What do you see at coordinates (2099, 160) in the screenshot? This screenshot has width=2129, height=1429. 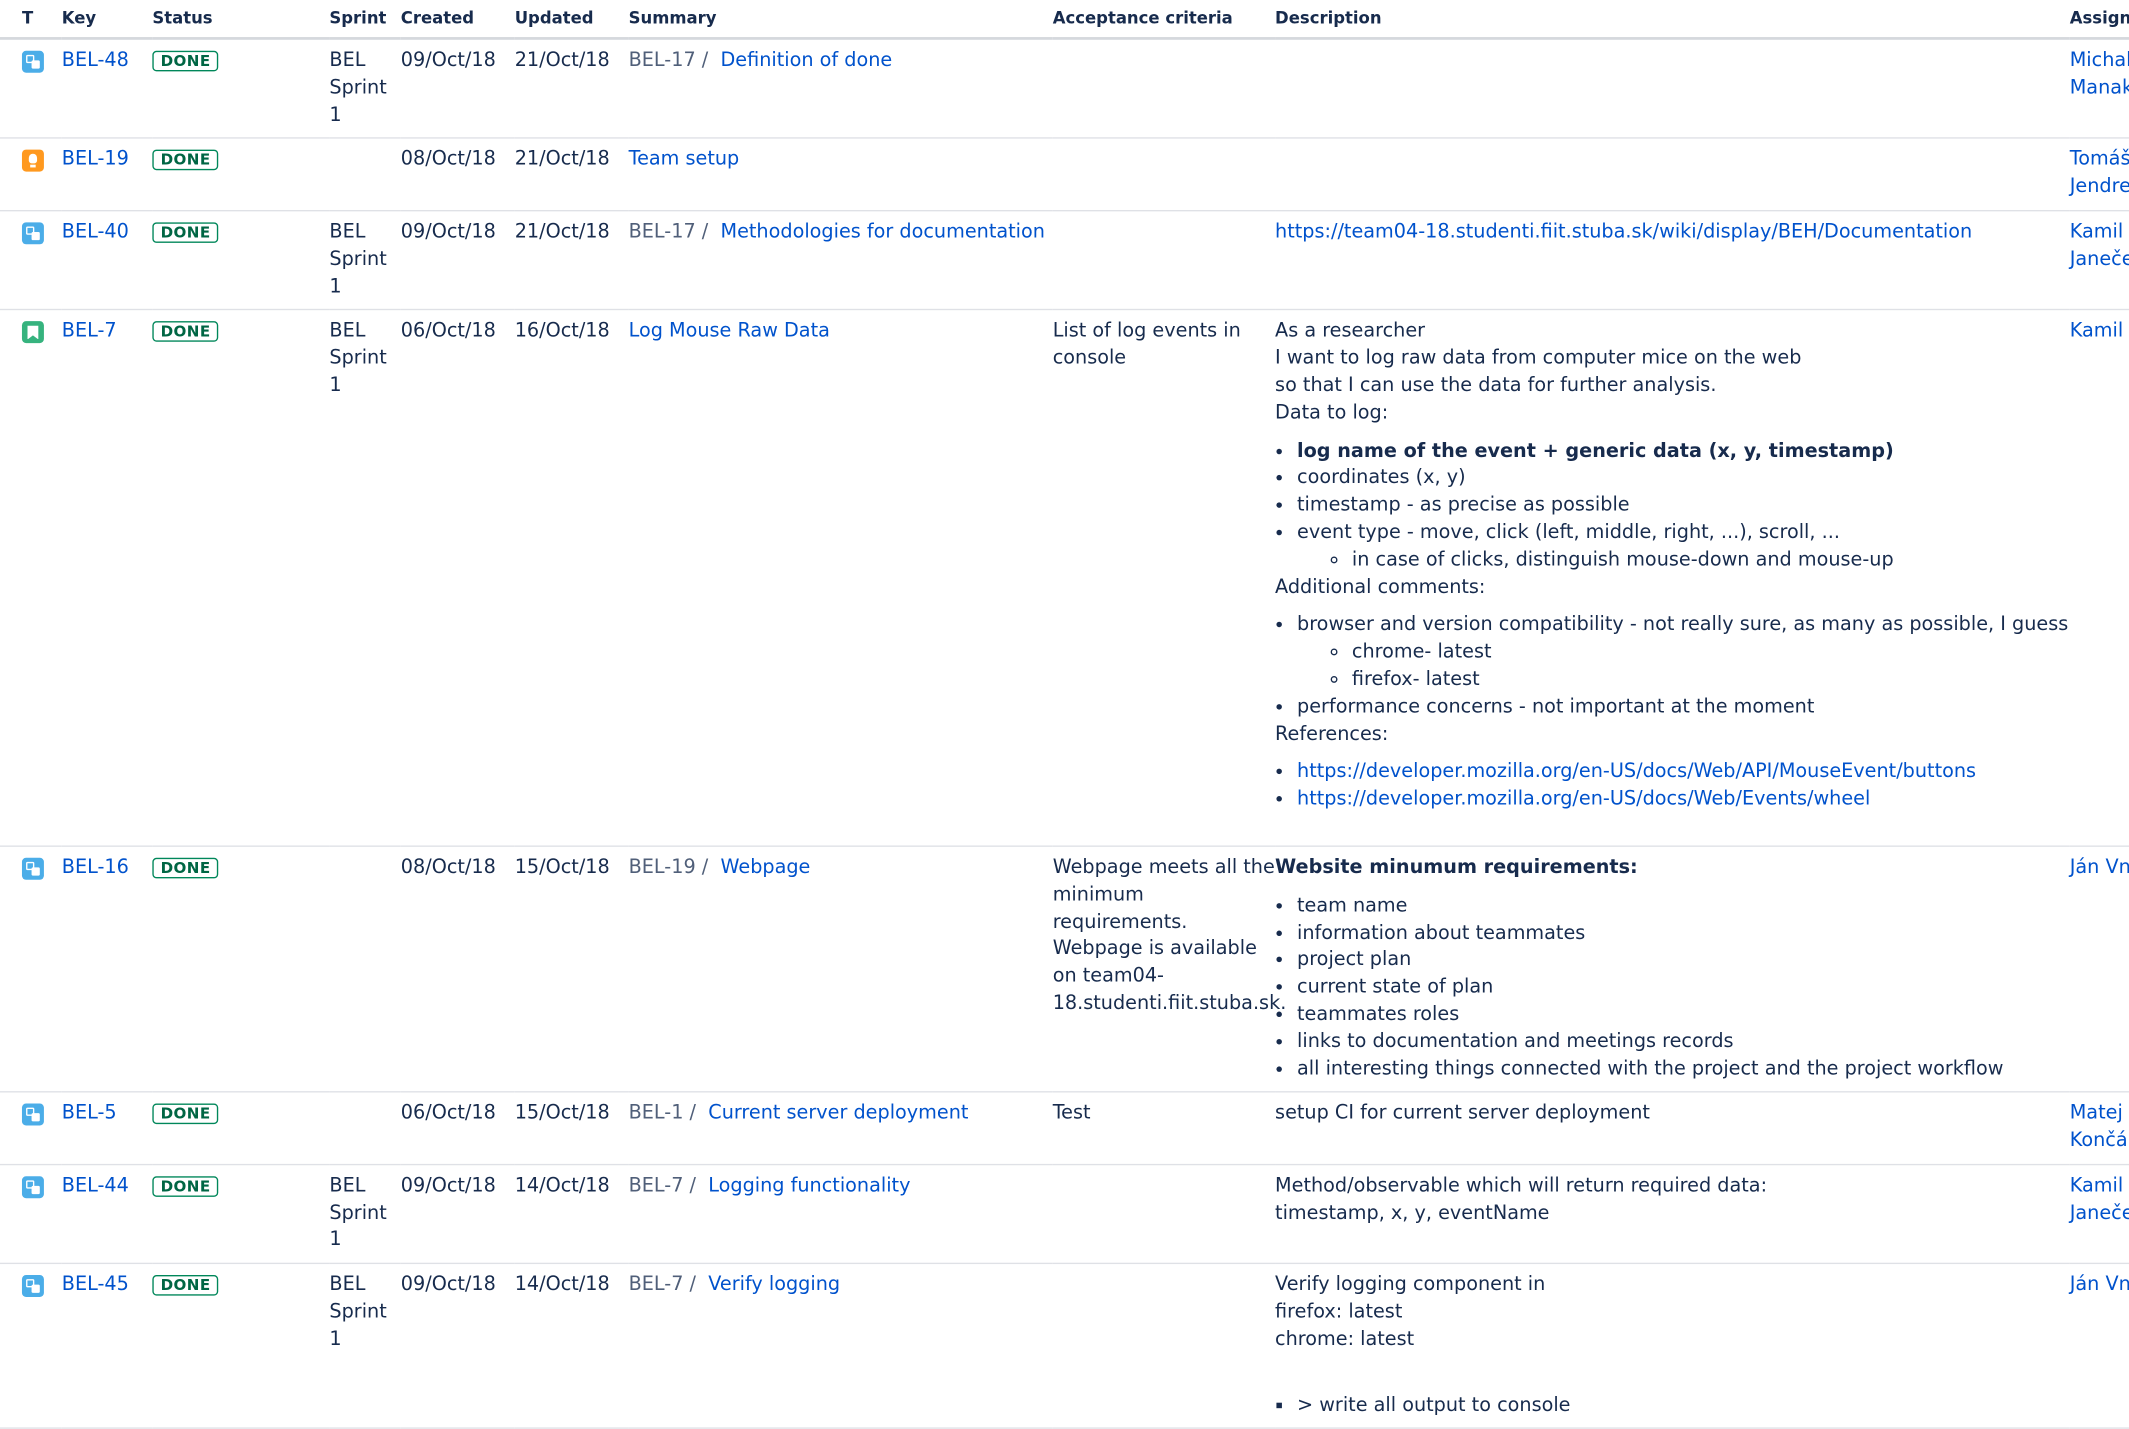 I see `assignee-link: Tomáš` at bounding box center [2099, 160].